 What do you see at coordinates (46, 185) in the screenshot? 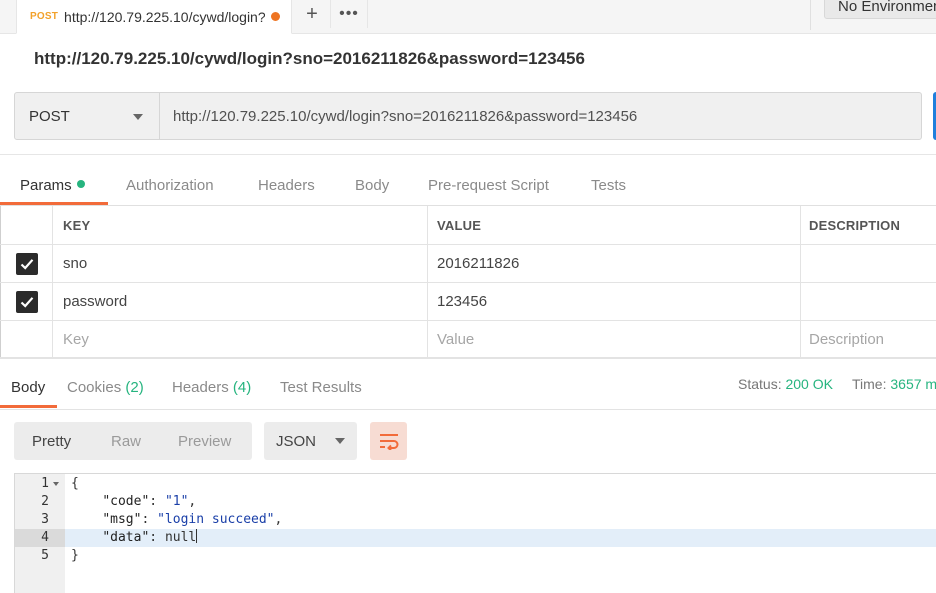
I see `tab-params-label: Params` at bounding box center [46, 185].